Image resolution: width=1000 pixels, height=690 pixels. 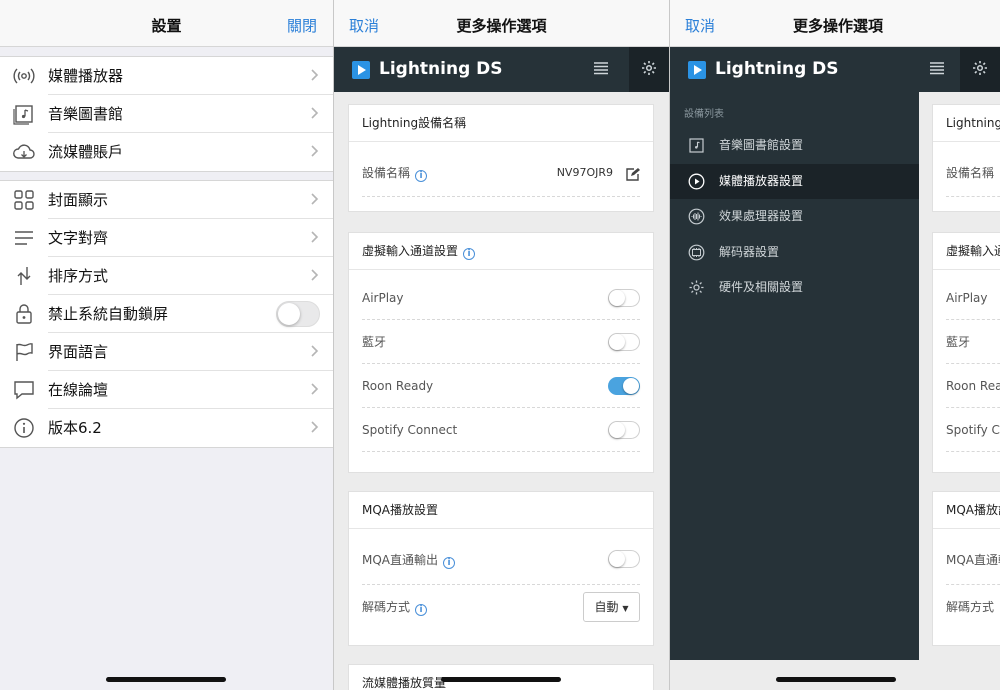 I want to click on mqa-passthrough-row: MQA直通輸出 i, so click(x=501, y=557).